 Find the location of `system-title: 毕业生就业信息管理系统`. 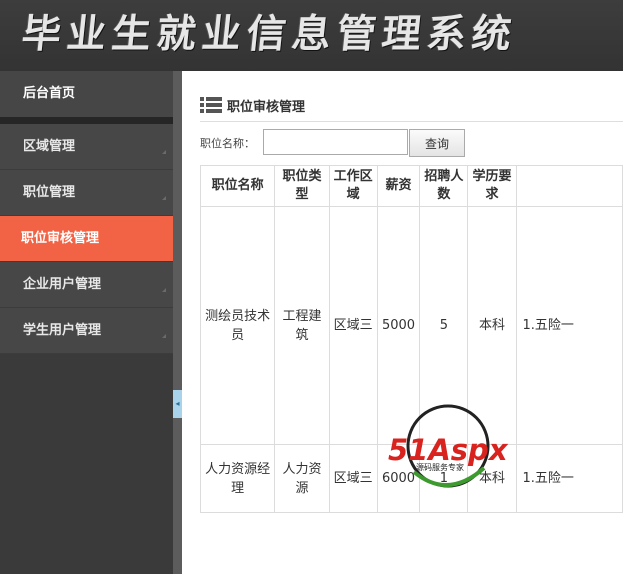

system-title: 毕业生就业信息管理系统 is located at coordinates (269, 34).